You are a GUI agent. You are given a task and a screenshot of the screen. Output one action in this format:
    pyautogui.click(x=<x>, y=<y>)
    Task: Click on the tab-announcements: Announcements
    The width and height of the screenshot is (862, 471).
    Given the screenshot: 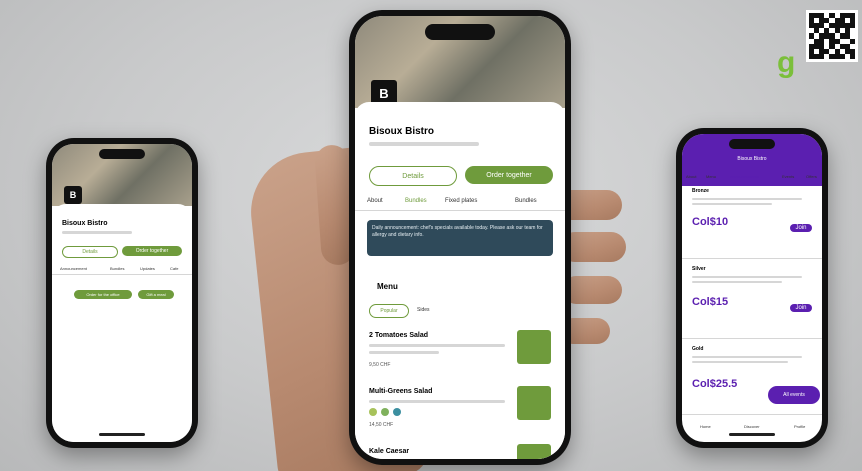 What is the action you would take?
    pyautogui.click(x=744, y=176)
    